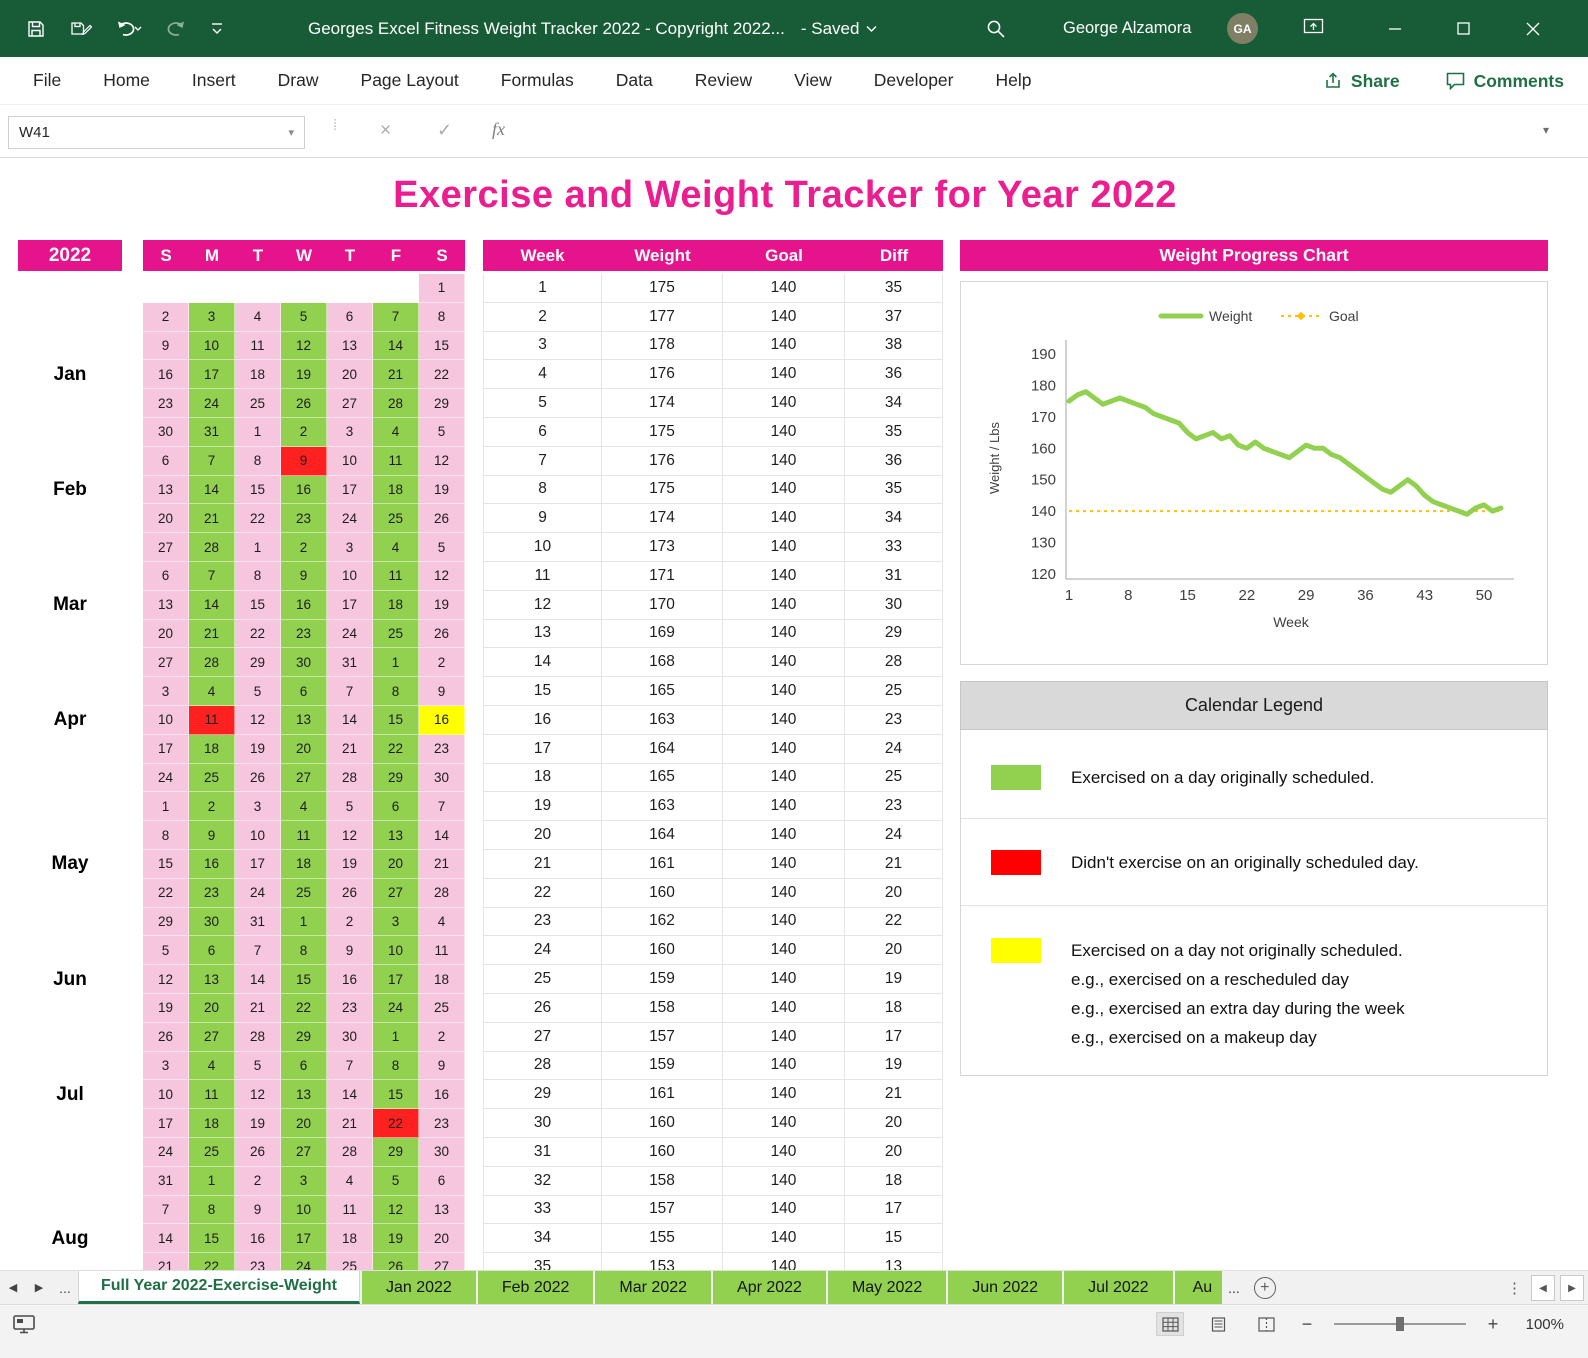 The image size is (1588, 1358). Describe the element at coordinates (662, 663) in the screenshot. I see `table-cell: 168` at that location.